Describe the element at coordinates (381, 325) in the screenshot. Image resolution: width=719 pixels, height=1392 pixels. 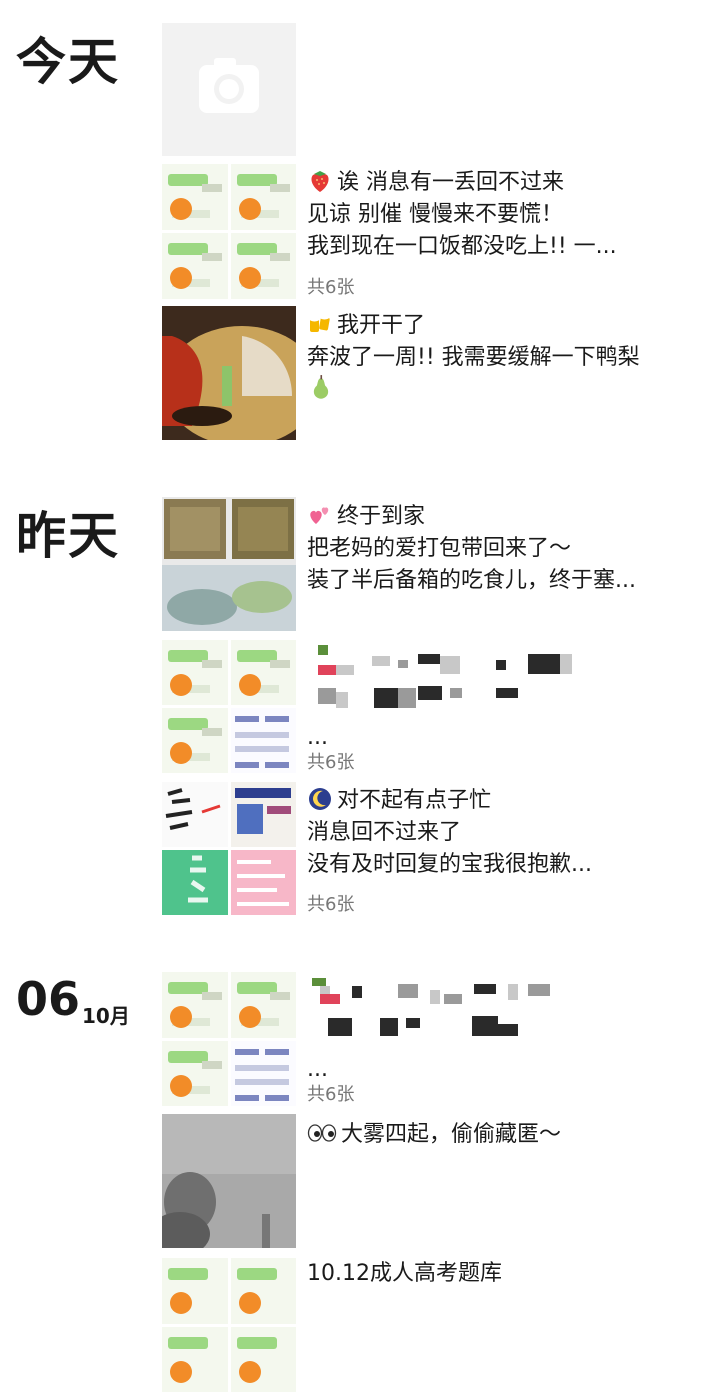
I see `post-line: 我开干了` at that location.